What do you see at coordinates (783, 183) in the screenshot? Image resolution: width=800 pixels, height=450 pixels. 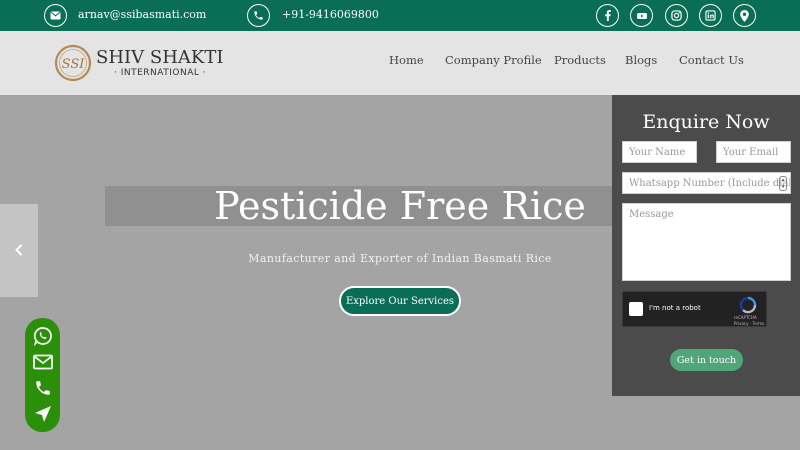 I see `number-spinner-icon: ▴ ▾` at bounding box center [783, 183].